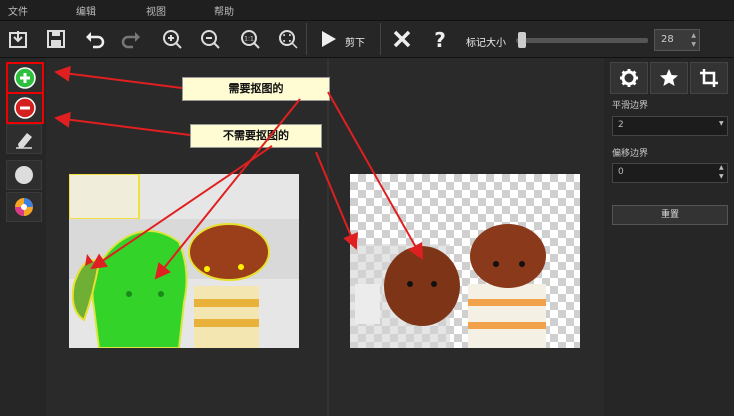 This screenshot has width=734, height=416. I want to click on smooth-edge-select: 2 ▼, so click(670, 126).